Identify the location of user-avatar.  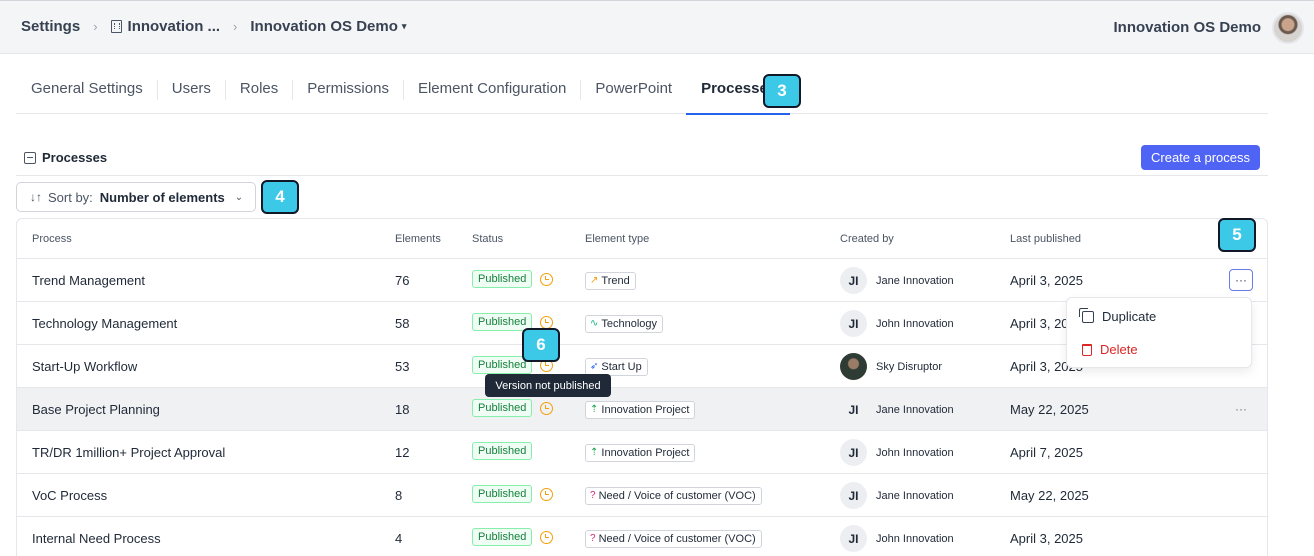
(1288, 28).